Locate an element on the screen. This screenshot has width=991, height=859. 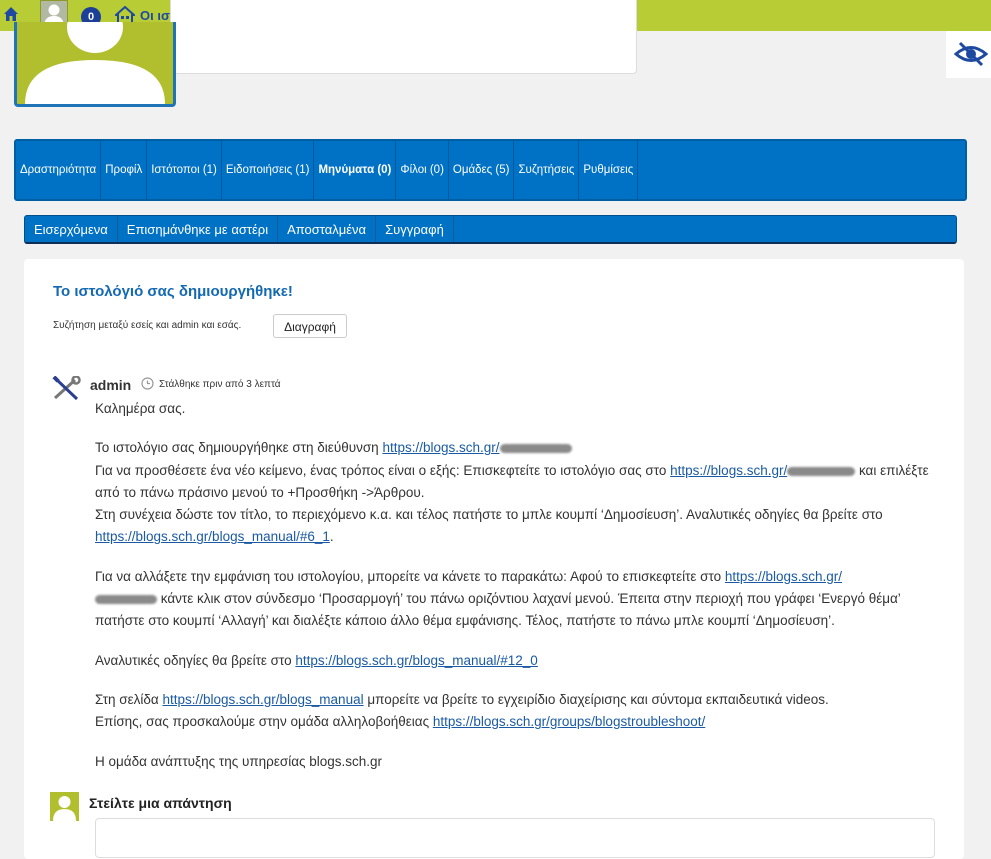
tab-starred: Επισημάνθηκε με αστέρι is located at coordinates (198, 229).